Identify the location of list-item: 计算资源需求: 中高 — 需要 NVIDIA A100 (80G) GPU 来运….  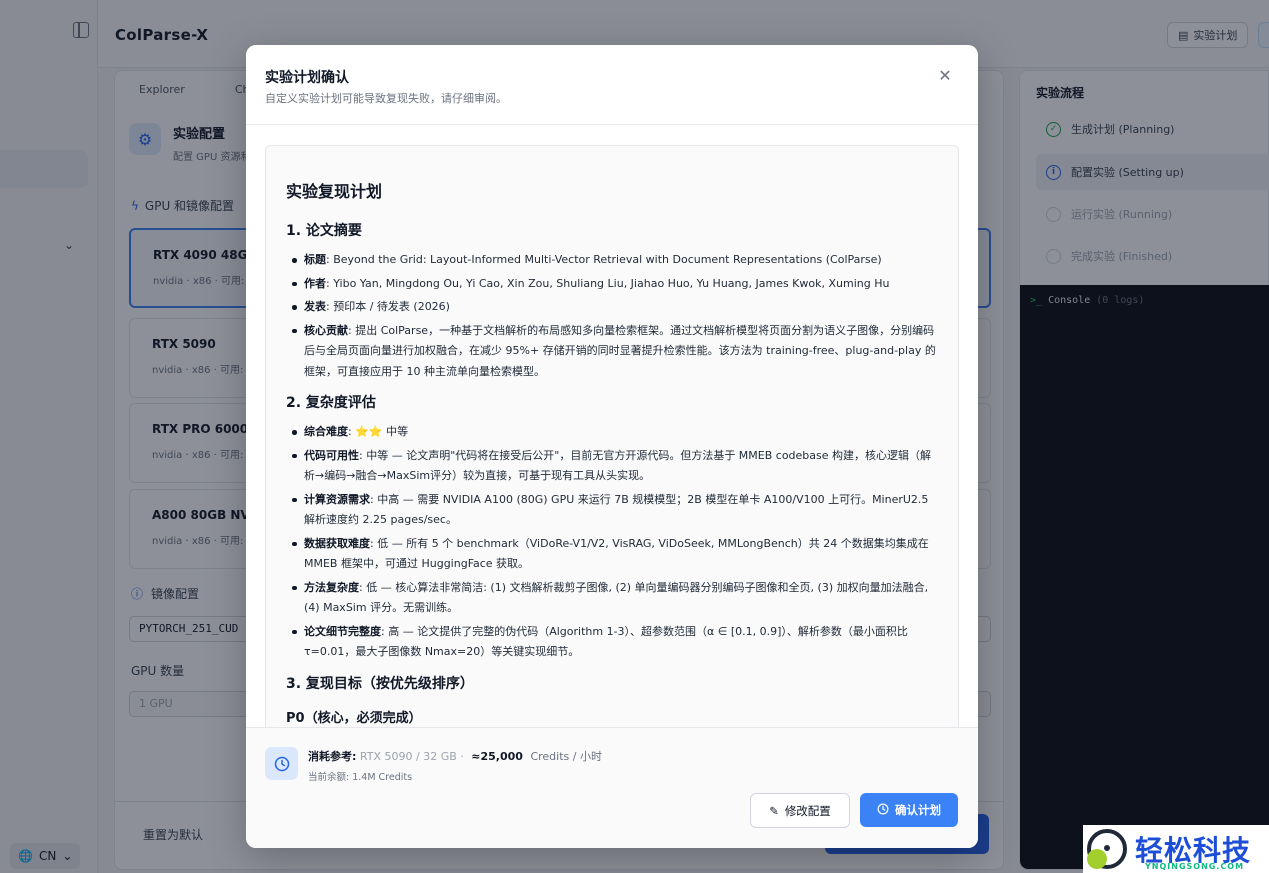
(612, 510).